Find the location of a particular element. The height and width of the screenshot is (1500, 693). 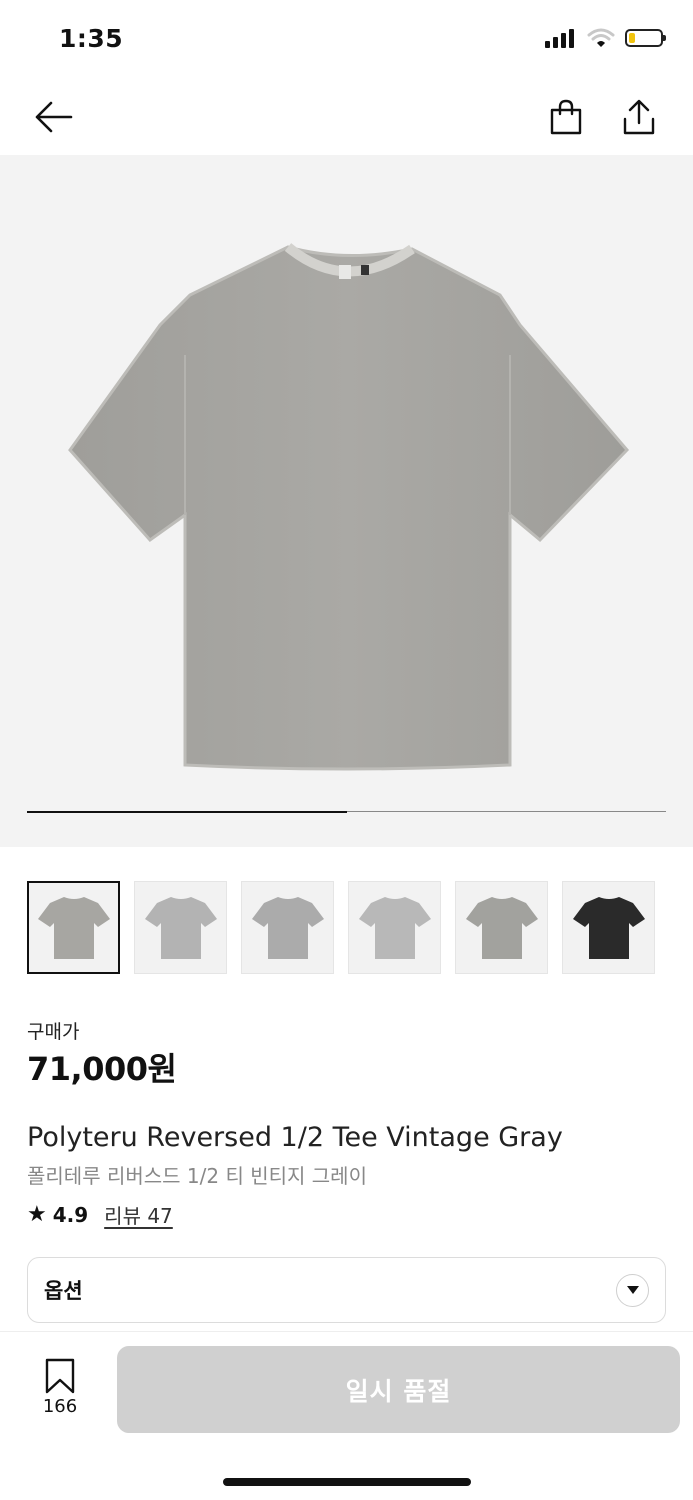

rating-row: ★ 4.9 리뷰 47 is located at coordinates (100, 1214).